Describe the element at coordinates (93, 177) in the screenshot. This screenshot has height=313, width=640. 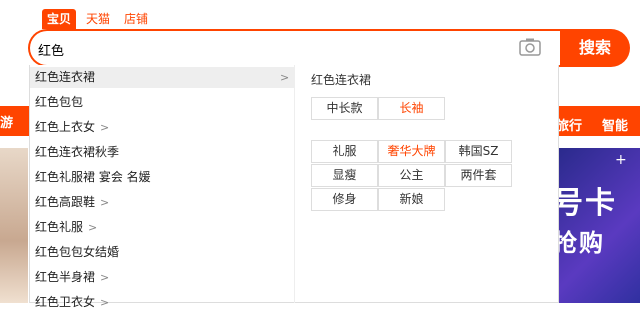
I see `suggestion-label: 红色礼服裙 宴会 名媛` at that location.